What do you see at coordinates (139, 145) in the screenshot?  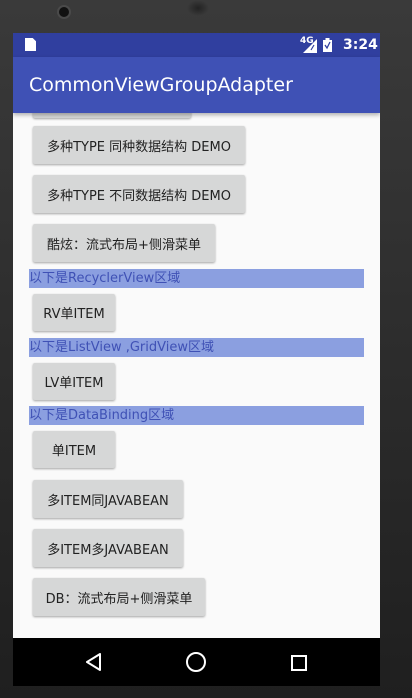 I see `multi-type-same-structure-button: 多种TYPE 同种数据结构 DEMO` at bounding box center [139, 145].